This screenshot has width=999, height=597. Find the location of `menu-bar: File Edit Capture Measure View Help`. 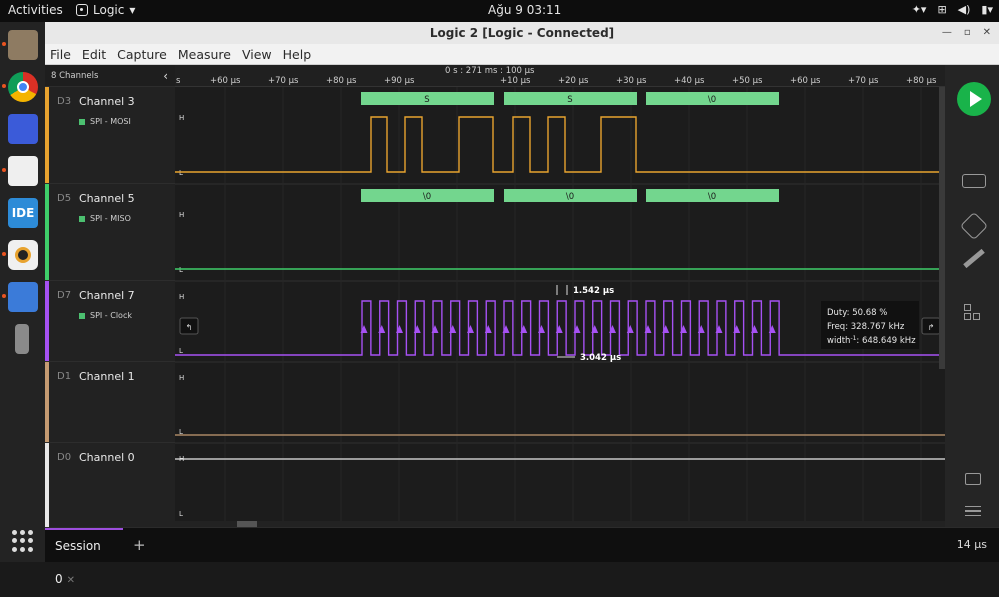

menu-bar: File Edit Capture Measure View Help is located at coordinates (522, 54).